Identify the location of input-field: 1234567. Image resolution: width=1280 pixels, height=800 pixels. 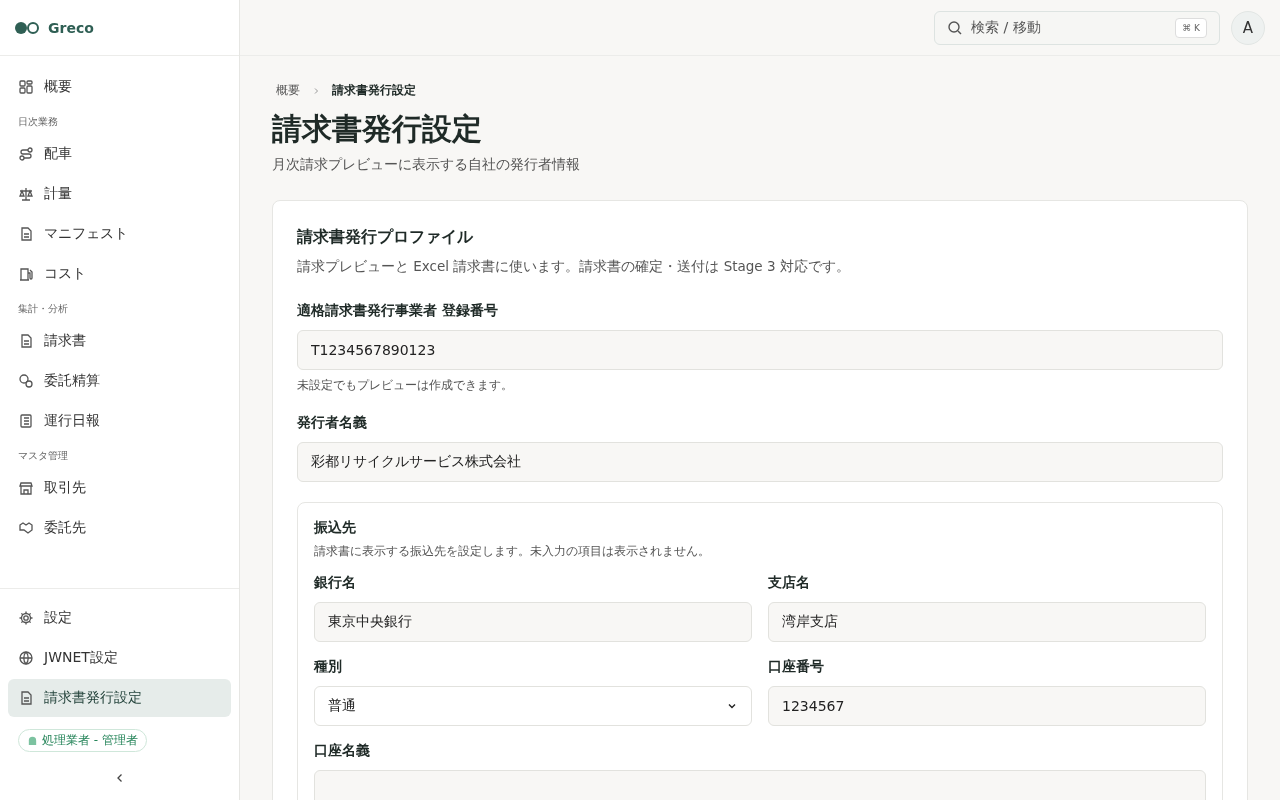
(987, 706).